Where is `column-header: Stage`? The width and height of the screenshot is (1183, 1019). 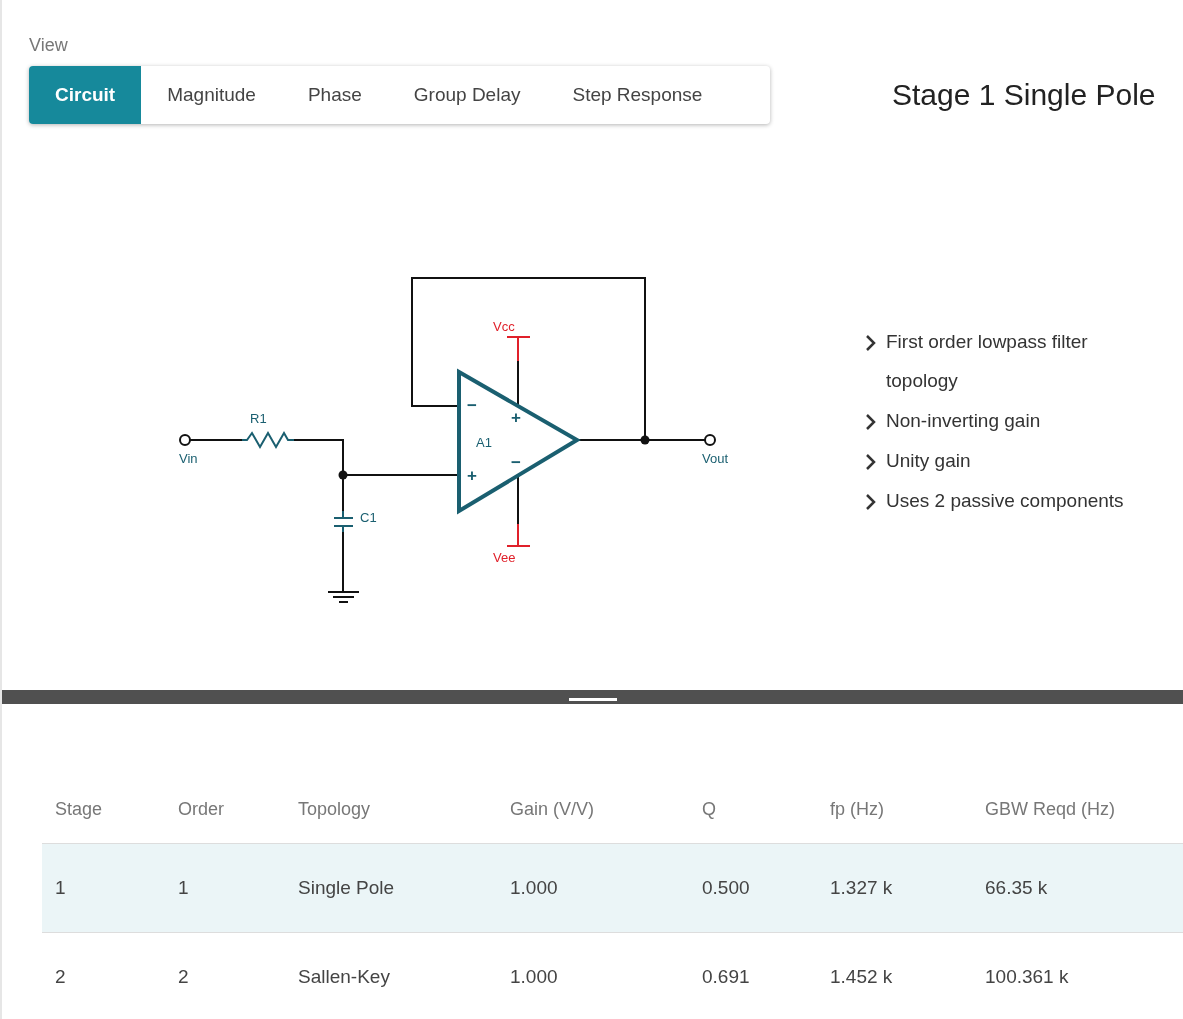 column-header: Stage is located at coordinates (79, 809).